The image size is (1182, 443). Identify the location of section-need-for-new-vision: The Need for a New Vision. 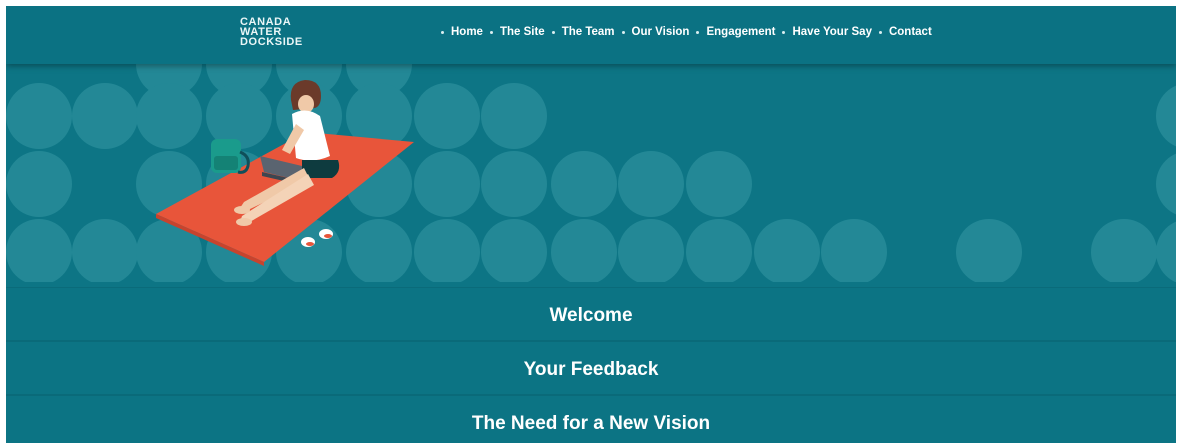
(591, 418).